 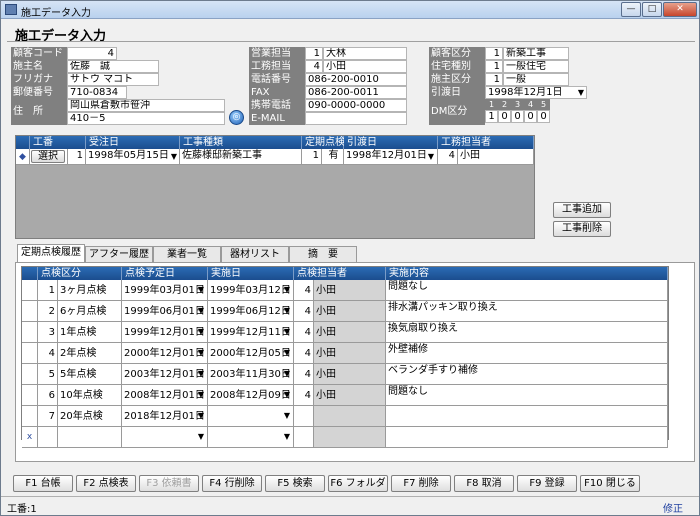 I want to click on minimize-button: —, so click(x=631, y=9).